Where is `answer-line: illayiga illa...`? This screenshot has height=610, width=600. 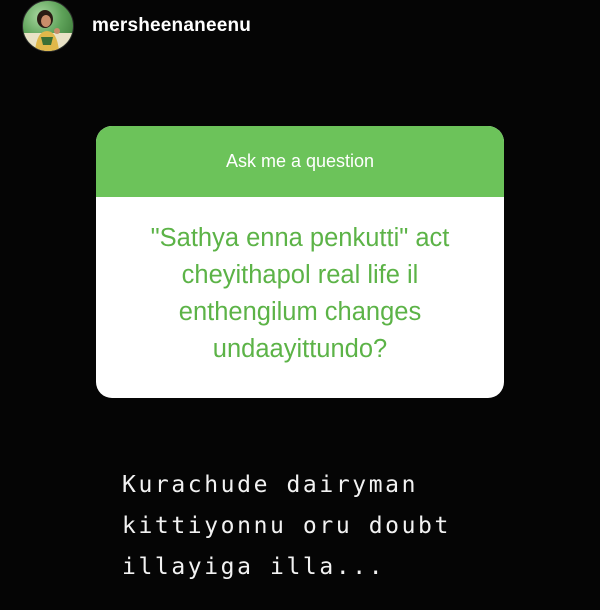
answer-line: illayiga illa... is located at coordinates (254, 567).